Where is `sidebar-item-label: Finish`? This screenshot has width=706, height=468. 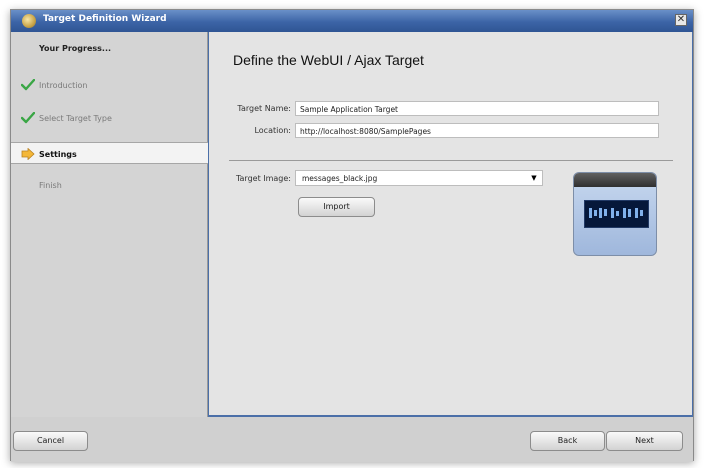 sidebar-item-label: Finish is located at coordinates (50, 185).